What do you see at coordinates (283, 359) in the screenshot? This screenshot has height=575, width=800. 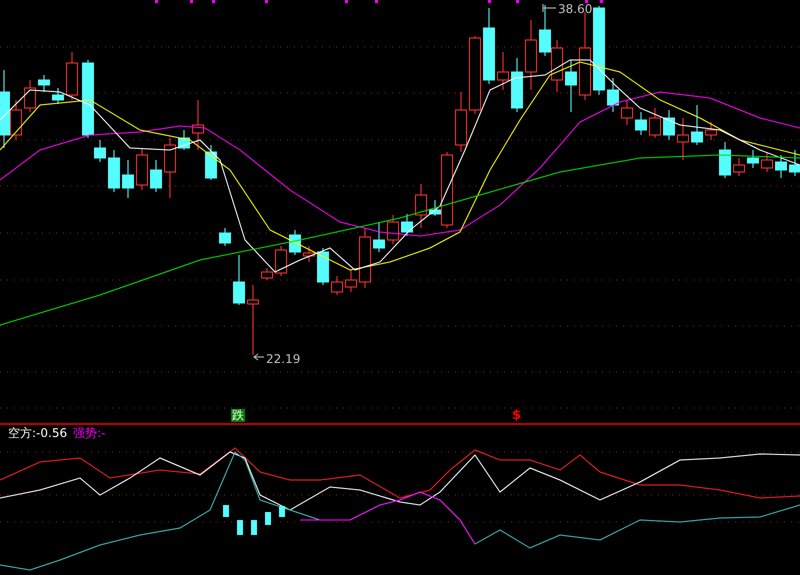 I see `low-price-label: 22.19` at bounding box center [283, 359].